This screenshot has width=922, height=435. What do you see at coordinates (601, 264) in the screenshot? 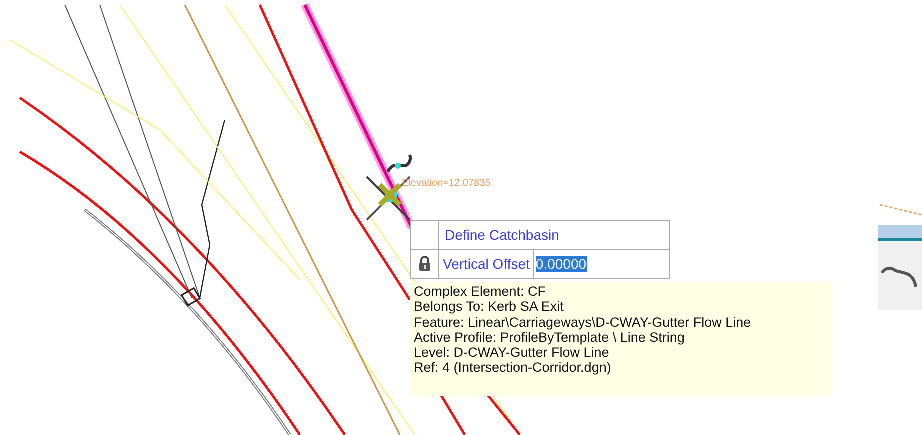
I see `input-field: 0.00000` at bounding box center [601, 264].